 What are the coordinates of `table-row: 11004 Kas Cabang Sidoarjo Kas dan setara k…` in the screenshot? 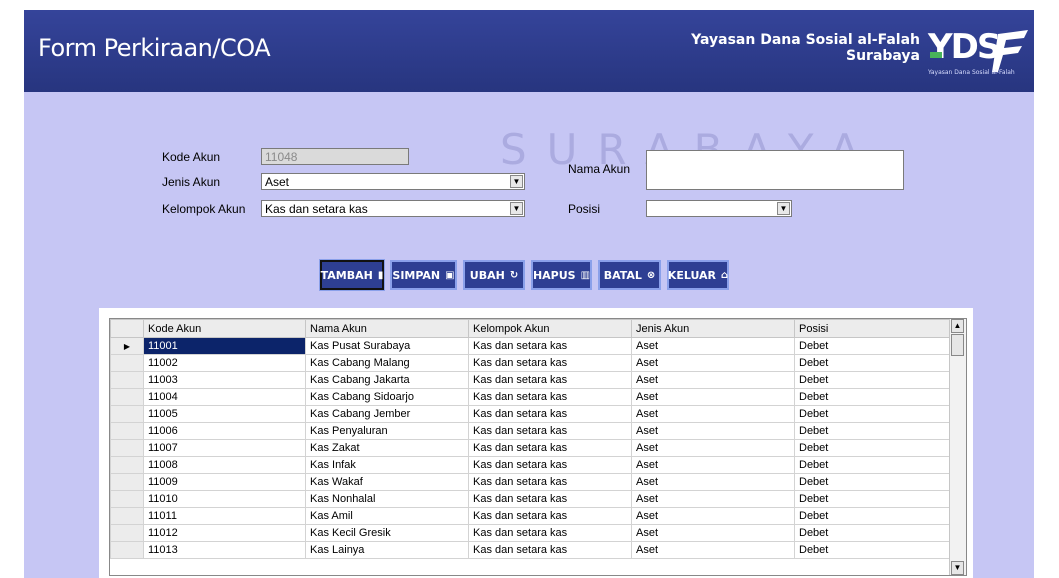 It's located at (531, 397).